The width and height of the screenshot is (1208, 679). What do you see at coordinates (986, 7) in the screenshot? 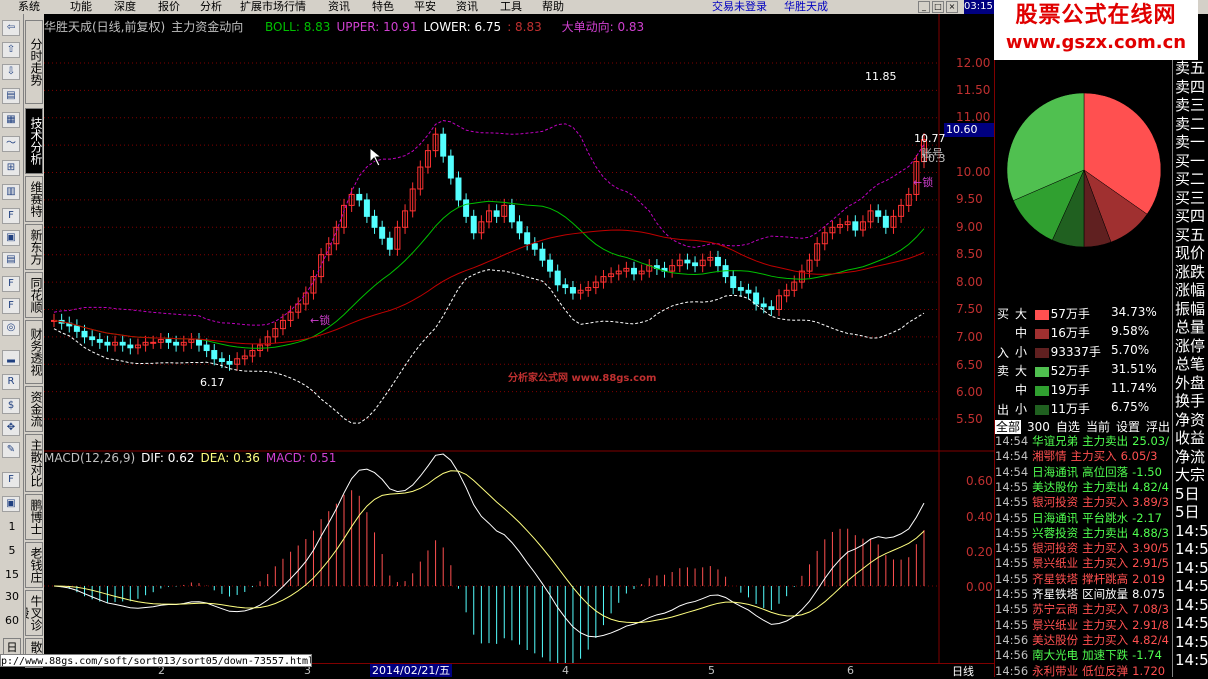
I see `clock: 03:15:02` at bounding box center [986, 7].